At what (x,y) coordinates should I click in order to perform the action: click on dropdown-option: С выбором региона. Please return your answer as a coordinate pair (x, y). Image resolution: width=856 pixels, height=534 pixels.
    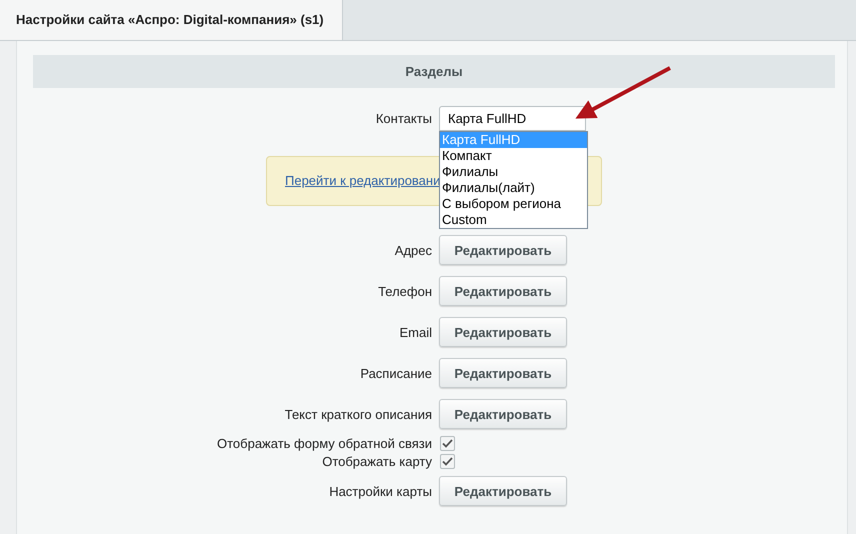
    Looking at the image, I should click on (513, 204).